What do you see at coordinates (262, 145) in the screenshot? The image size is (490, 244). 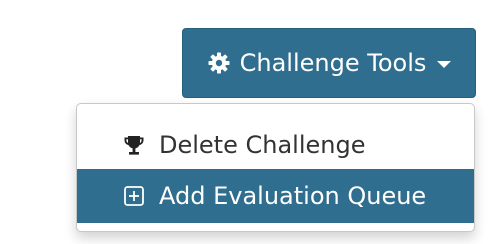 I see `menu-item-label: Delete Challenge` at bounding box center [262, 145].